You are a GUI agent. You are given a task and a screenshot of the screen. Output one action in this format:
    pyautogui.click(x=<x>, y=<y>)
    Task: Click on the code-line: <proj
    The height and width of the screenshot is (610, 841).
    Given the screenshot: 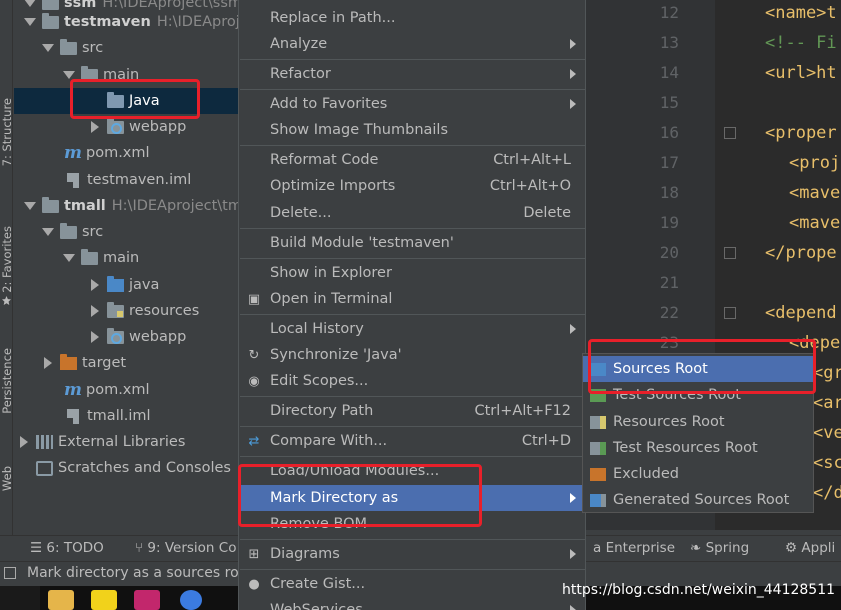 What is the action you would take?
    pyautogui.click(x=814, y=163)
    